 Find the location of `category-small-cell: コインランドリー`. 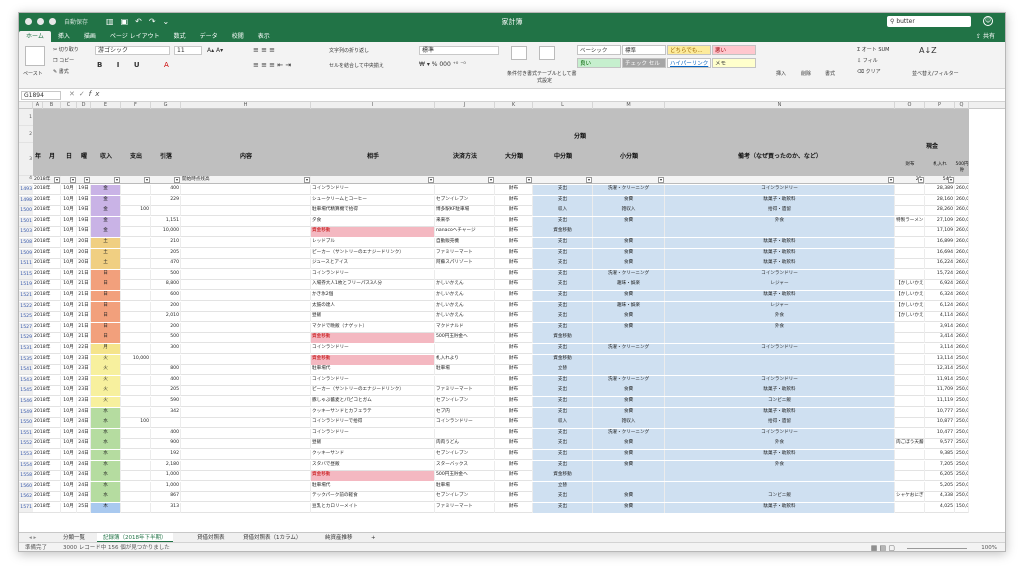

category-small-cell: コインランドリー is located at coordinates (780, 190).